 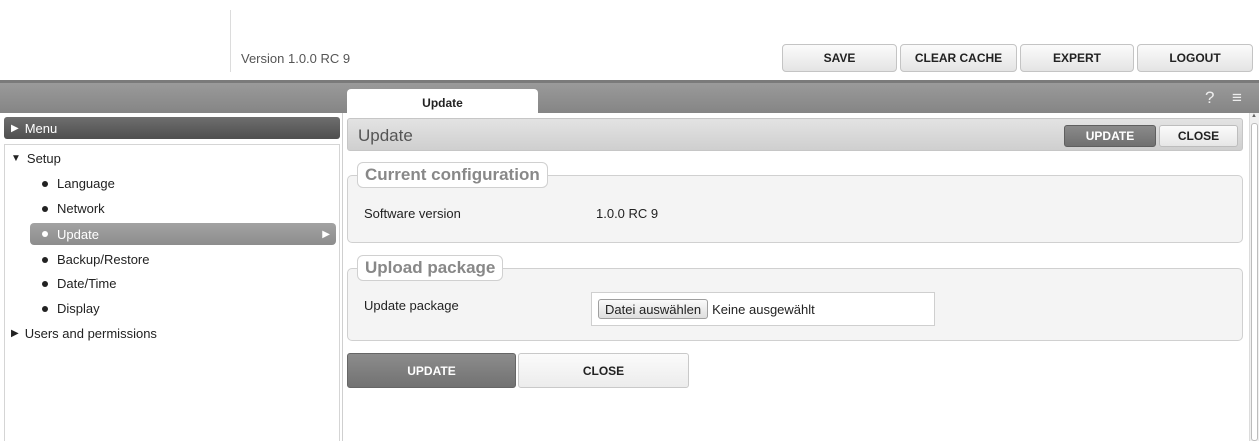 What do you see at coordinates (296, 58) in the screenshot?
I see `version-label: Version 1.0.0 RC 9` at bounding box center [296, 58].